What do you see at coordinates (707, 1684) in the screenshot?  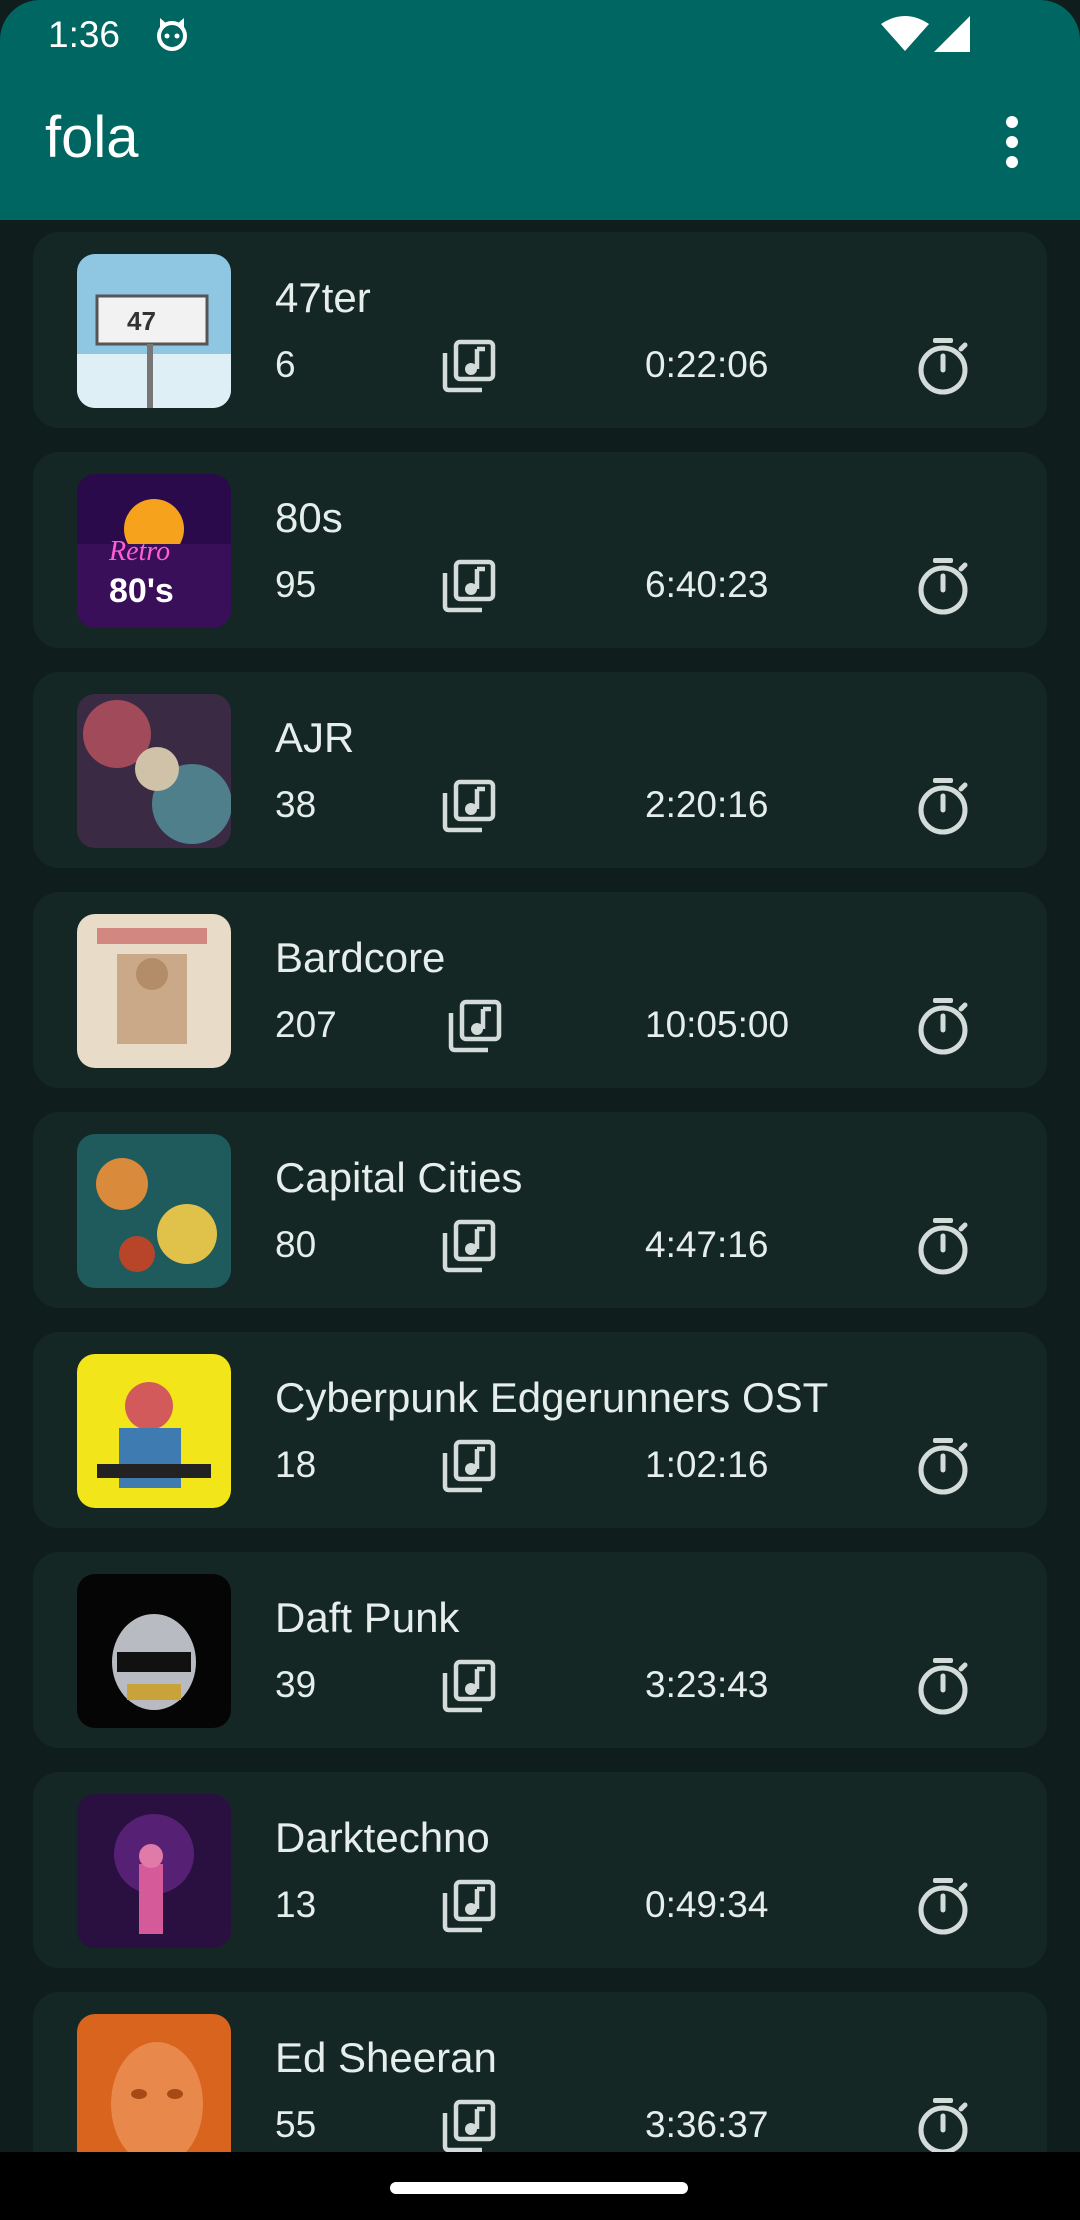 I see `playlist-duration: 3:23:43` at bounding box center [707, 1684].